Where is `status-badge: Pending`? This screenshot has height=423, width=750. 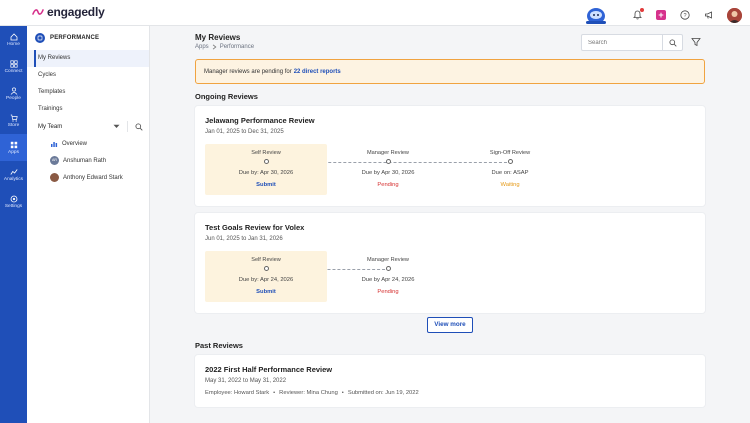
status-badge: Pending is located at coordinates (388, 292).